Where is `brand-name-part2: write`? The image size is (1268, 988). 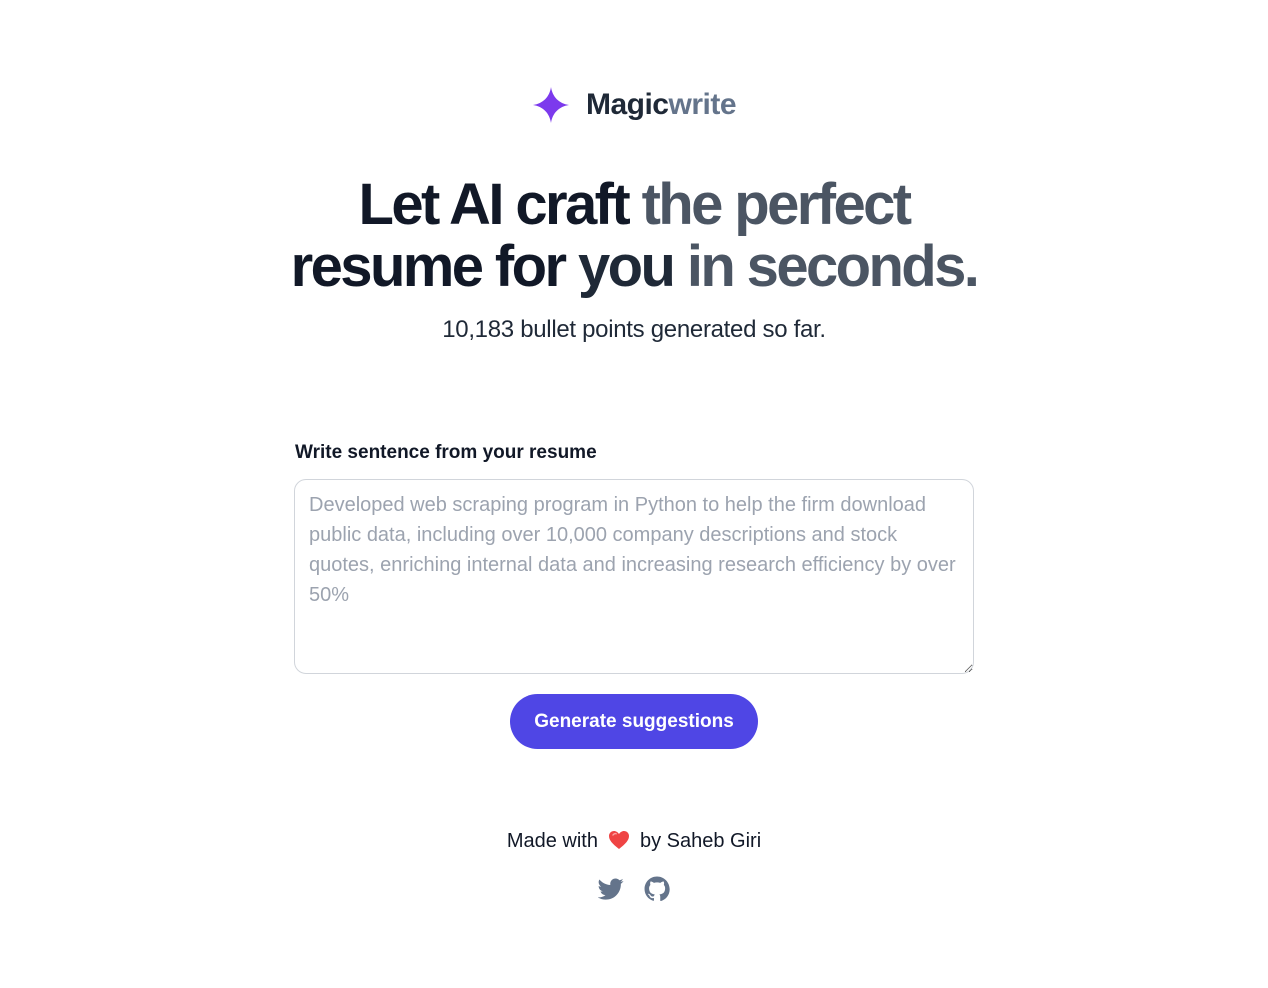 brand-name-part2: write is located at coordinates (702, 104).